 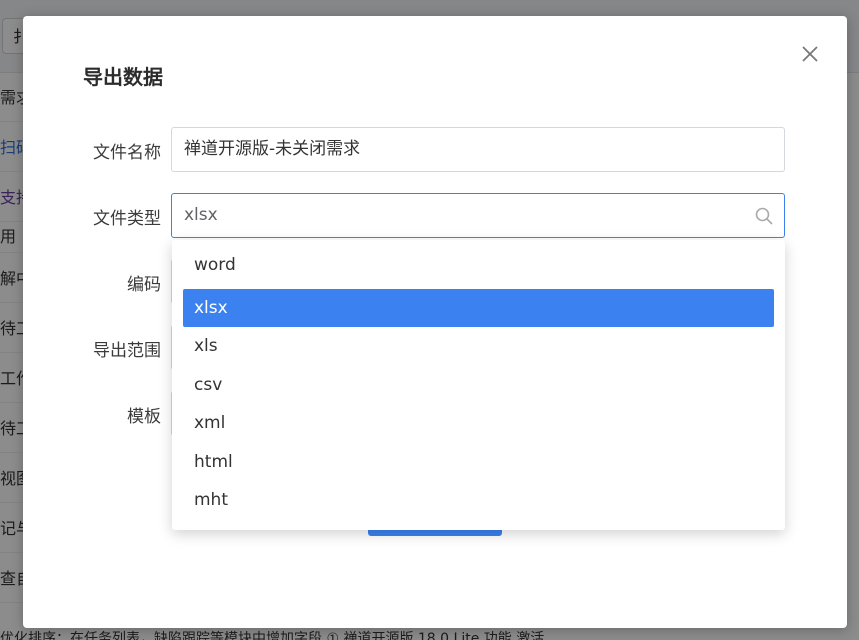 I want to click on export-range-label: 导出范围, so click(x=127, y=351).